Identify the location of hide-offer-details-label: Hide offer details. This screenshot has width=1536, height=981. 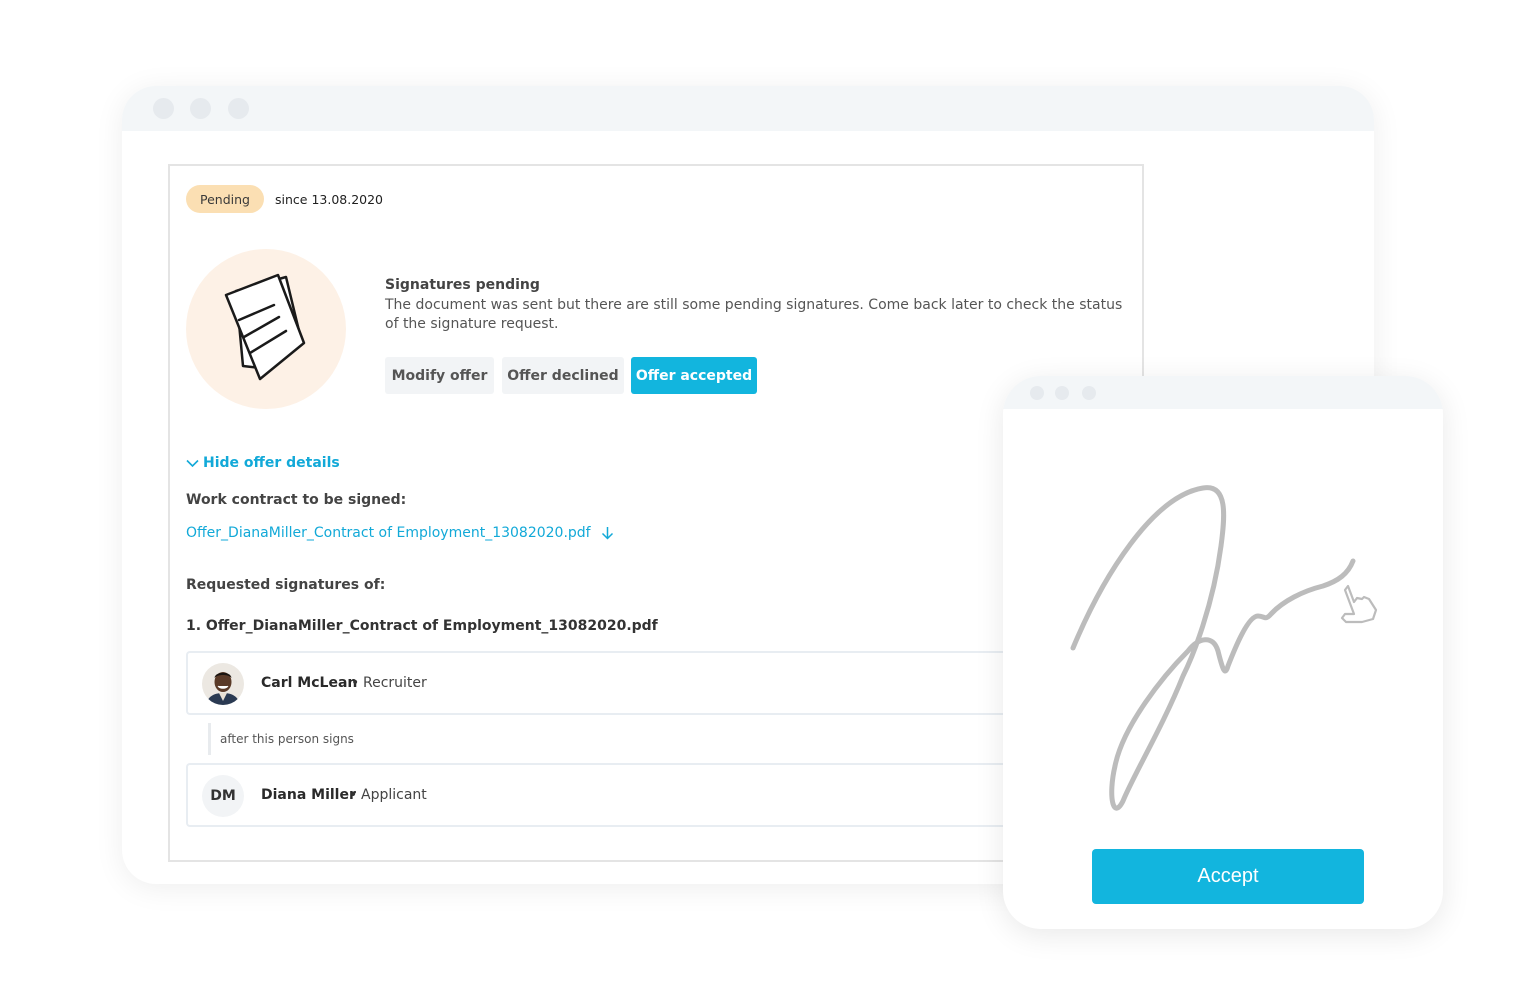
(271, 463).